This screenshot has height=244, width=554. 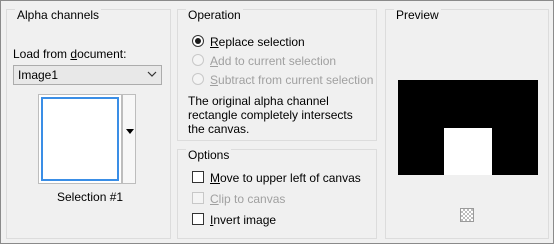 I want to click on load-from-document-label: Load from document:, so click(x=70, y=54).